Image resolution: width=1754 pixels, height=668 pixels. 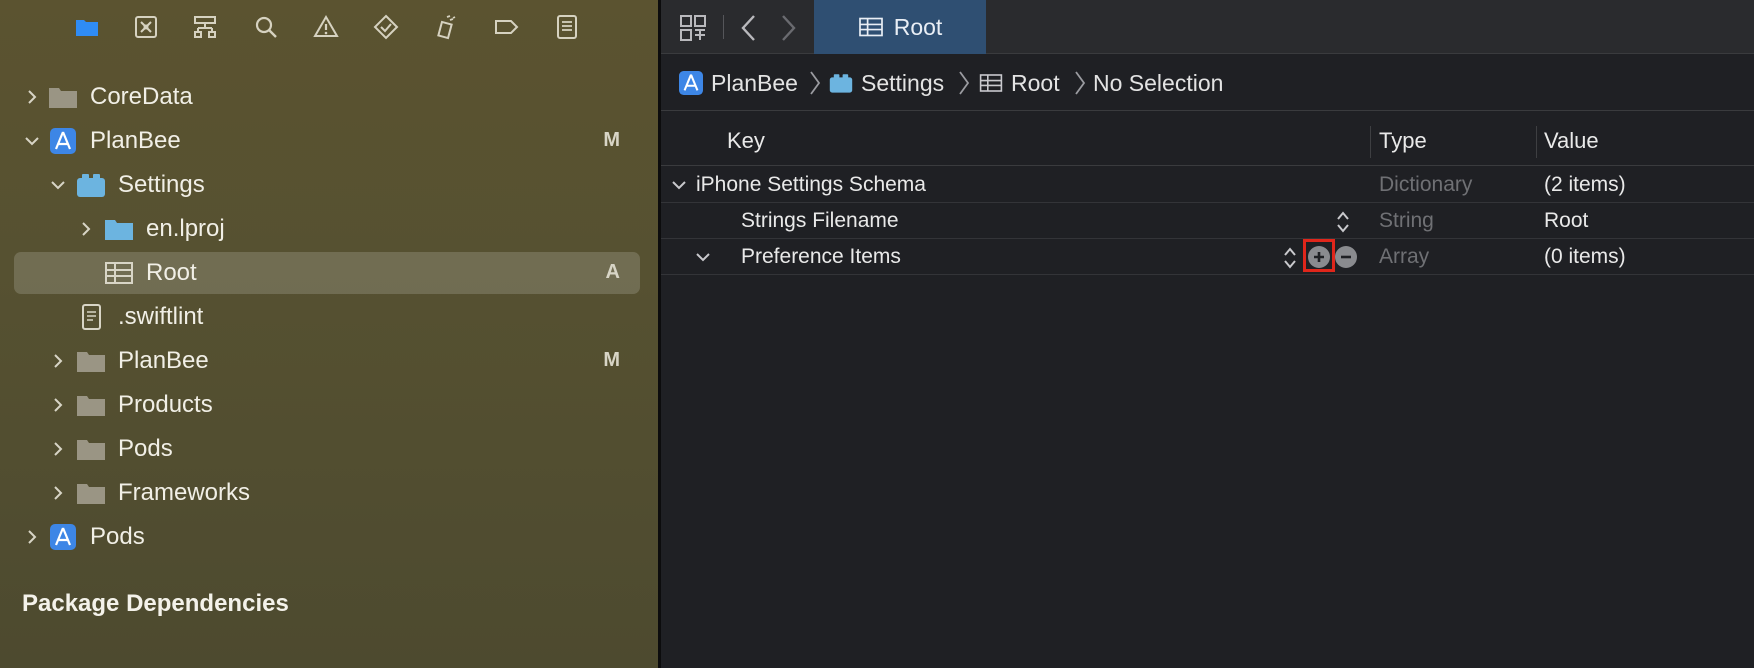 I want to click on breadcrumb-item: Root, so click(x=1019, y=83).